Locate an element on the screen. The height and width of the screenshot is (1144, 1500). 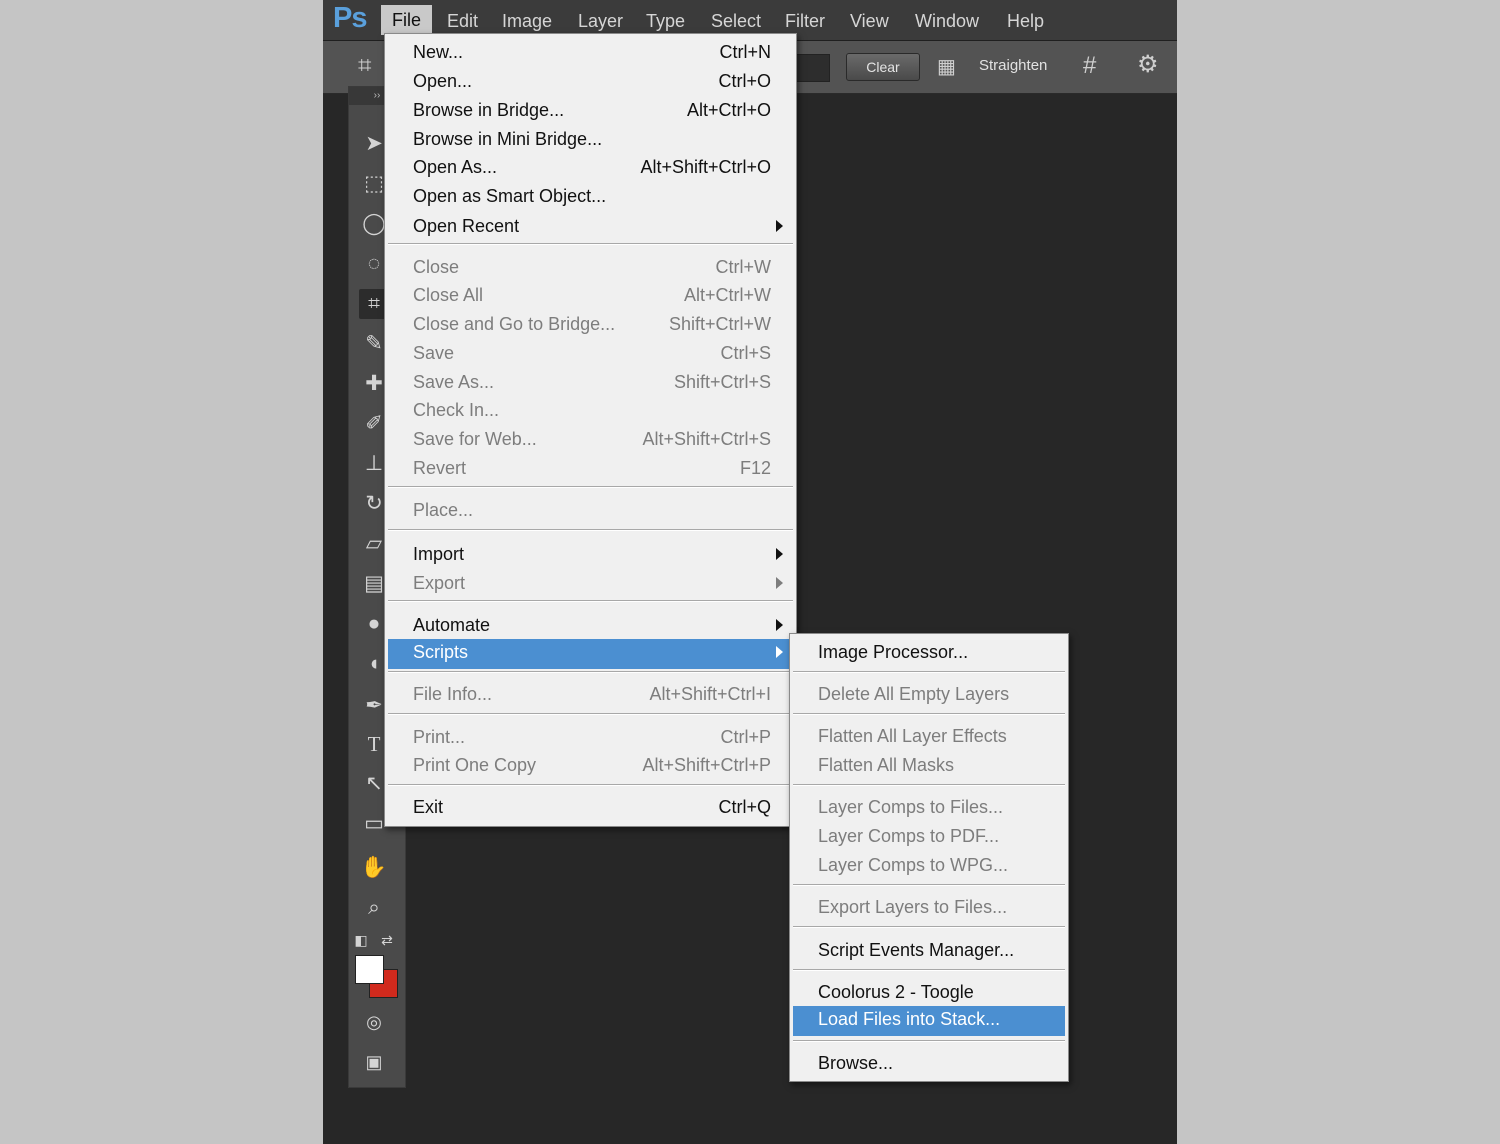
file-menu-item-browse-in-bridge: Browse in Bridge... Alt+Ctrl+O is located at coordinates (590, 111).